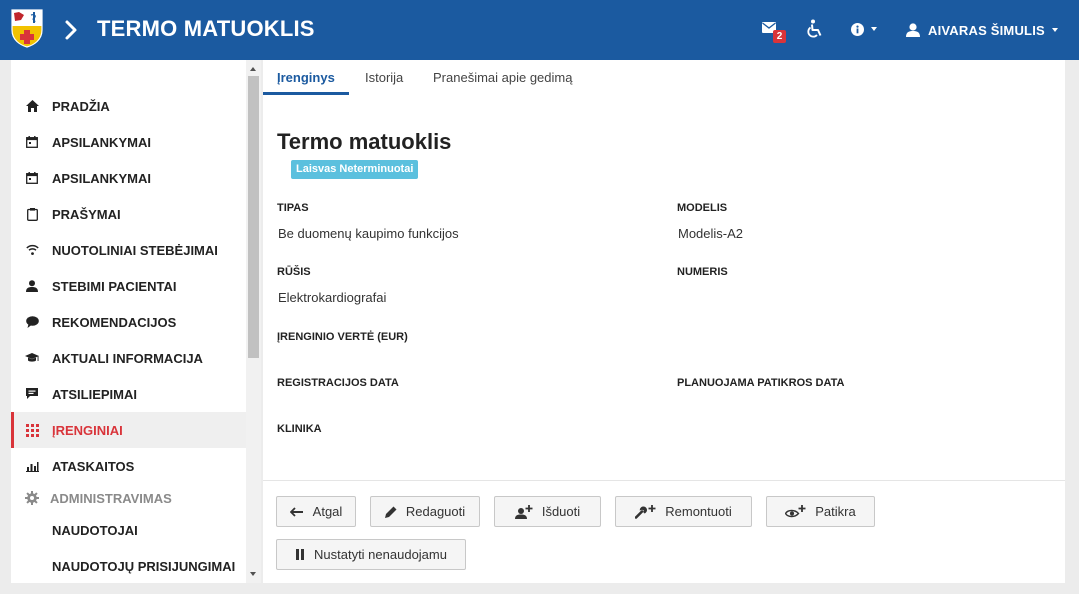 The image size is (1079, 594). Describe the element at coordinates (795, 511) in the screenshot. I see `eye-plus-icon` at that location.